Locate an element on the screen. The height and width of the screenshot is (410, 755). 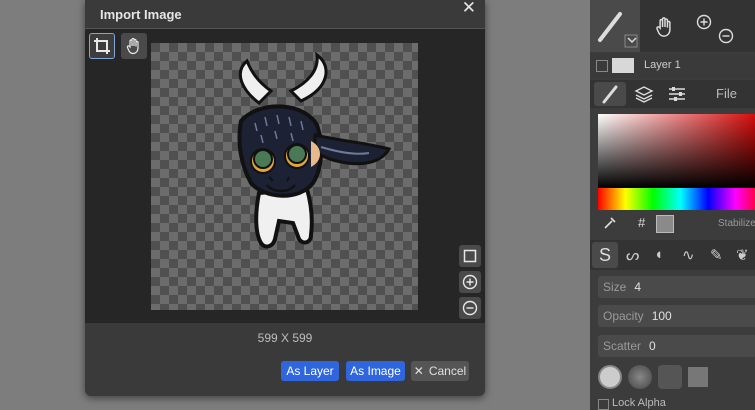
as-layer-button: As Layer is located at coordinates (310, 371).